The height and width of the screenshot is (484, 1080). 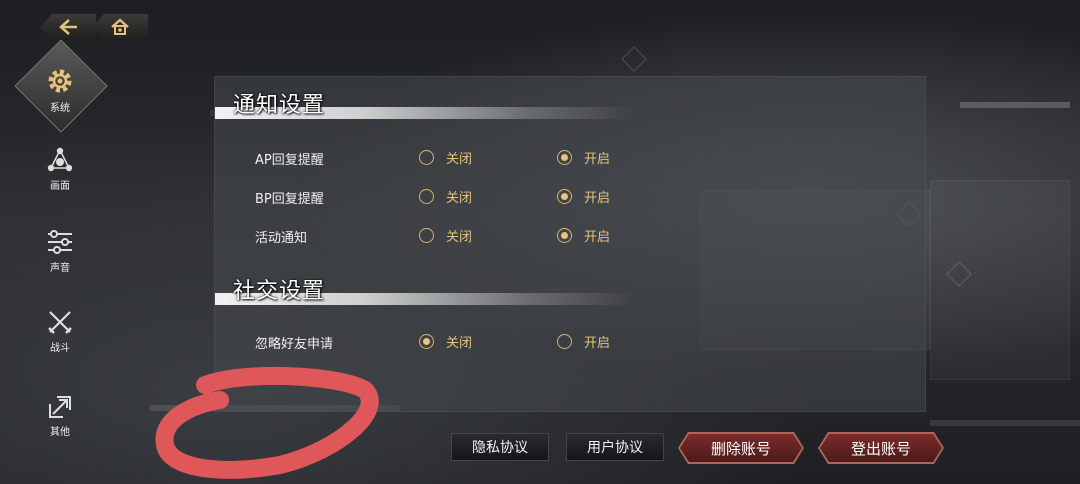 What do you see at coordinates (60, 186) in the screenshot?
I see `sidebar-item-label: 画面` at bounding box center [60, 186].